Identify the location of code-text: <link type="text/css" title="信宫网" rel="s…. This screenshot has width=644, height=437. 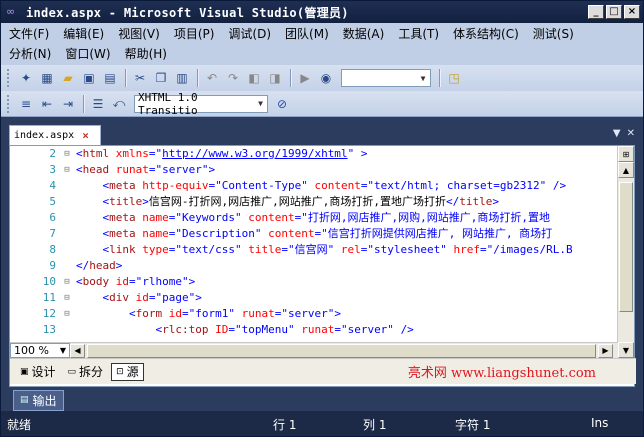
(322, 250).